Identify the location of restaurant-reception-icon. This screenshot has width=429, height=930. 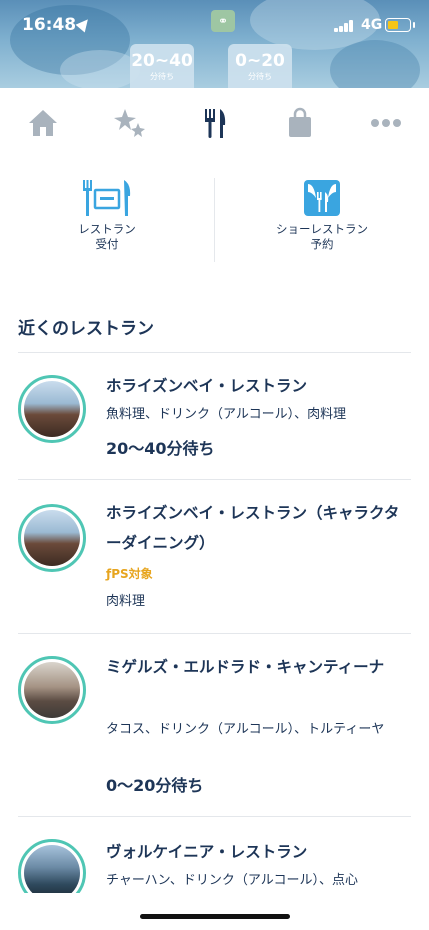
(107, 198).